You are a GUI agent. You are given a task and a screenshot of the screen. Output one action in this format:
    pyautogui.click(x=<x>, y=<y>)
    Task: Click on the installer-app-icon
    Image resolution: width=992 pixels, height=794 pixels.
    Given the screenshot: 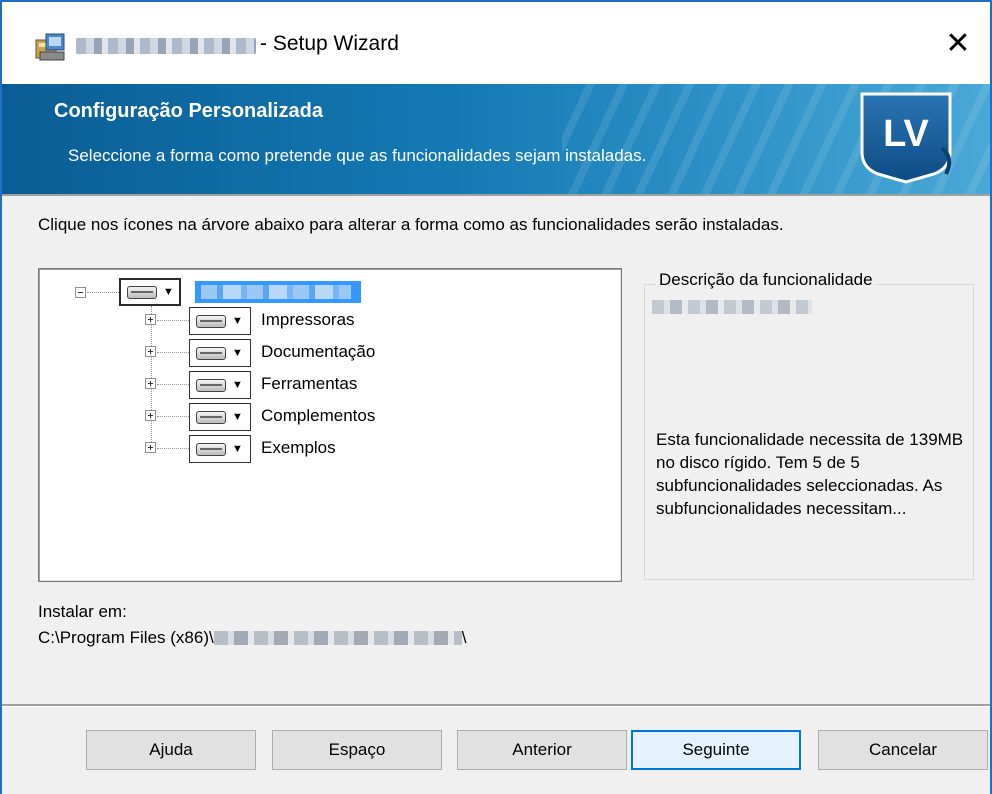 What is the action you would take?
    pyautogui.click(x=50, y=47)
    